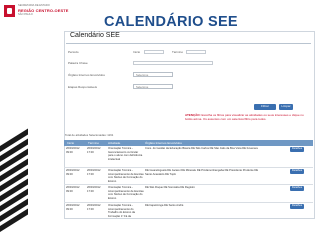 The image size is (320, 240). Describe the element at coordinates (153, 86) in the screenshot. I see `etapas-select: Selecione` at that location.